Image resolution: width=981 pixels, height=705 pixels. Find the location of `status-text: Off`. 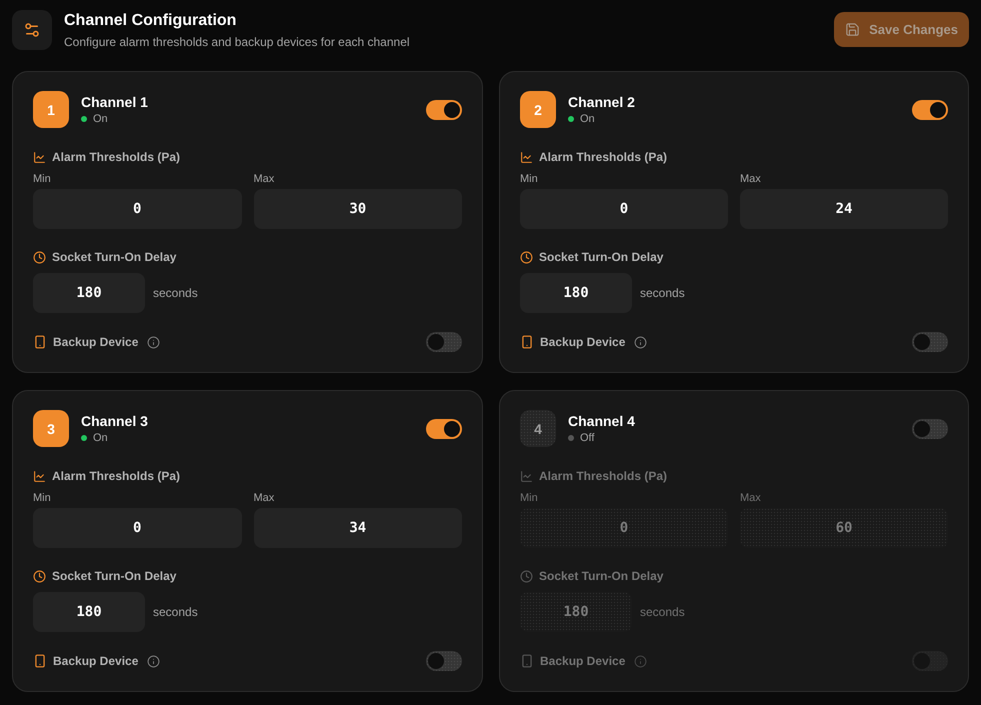

status-text: Off is located at coordinates (587, 438).